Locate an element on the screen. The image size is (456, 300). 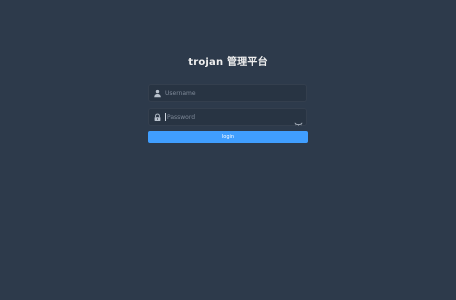
user-icon is located at coordinates (157, 93).